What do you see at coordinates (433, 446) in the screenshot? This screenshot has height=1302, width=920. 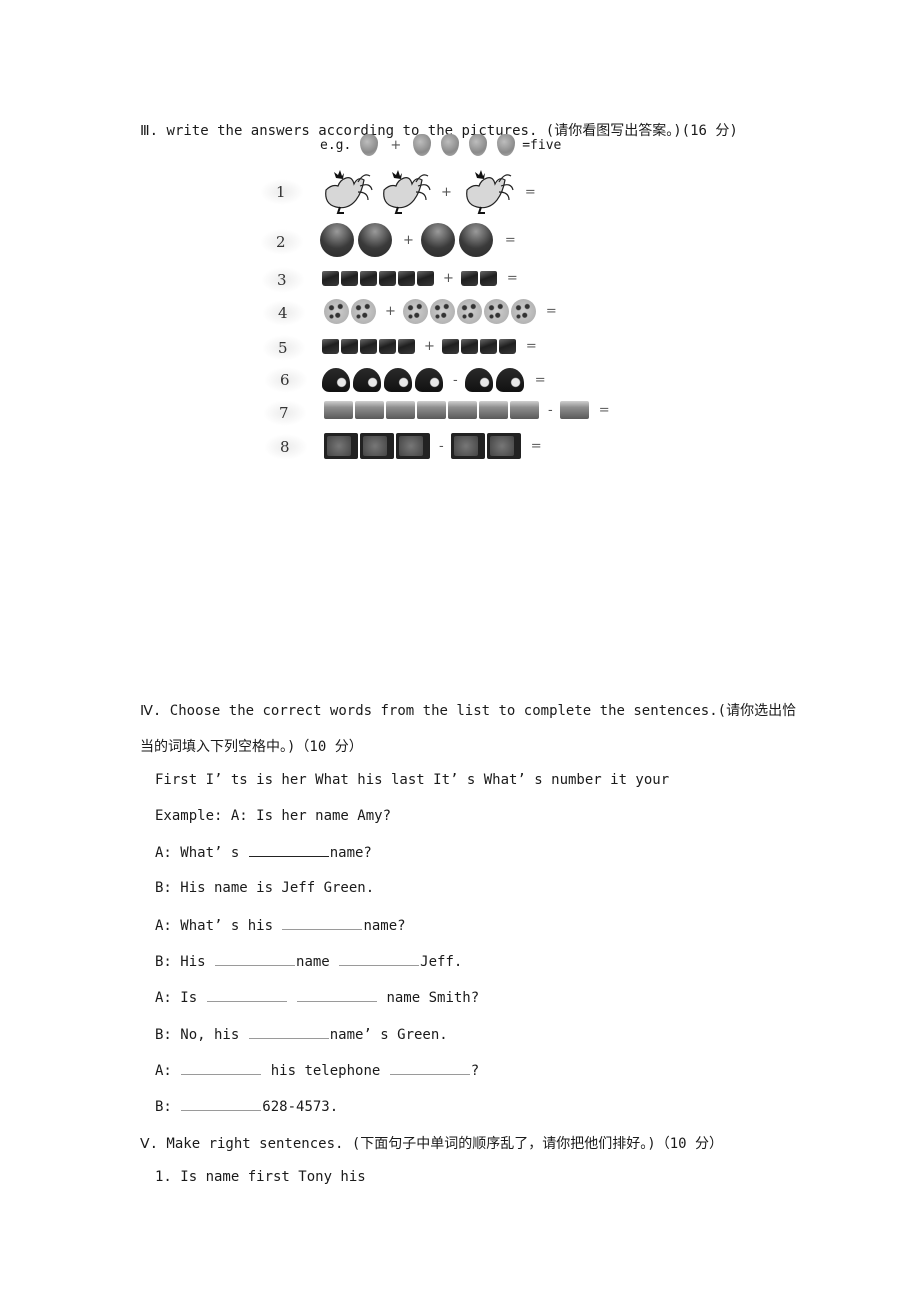 I see `problem-row: - =` at bounding box center [433, 446].